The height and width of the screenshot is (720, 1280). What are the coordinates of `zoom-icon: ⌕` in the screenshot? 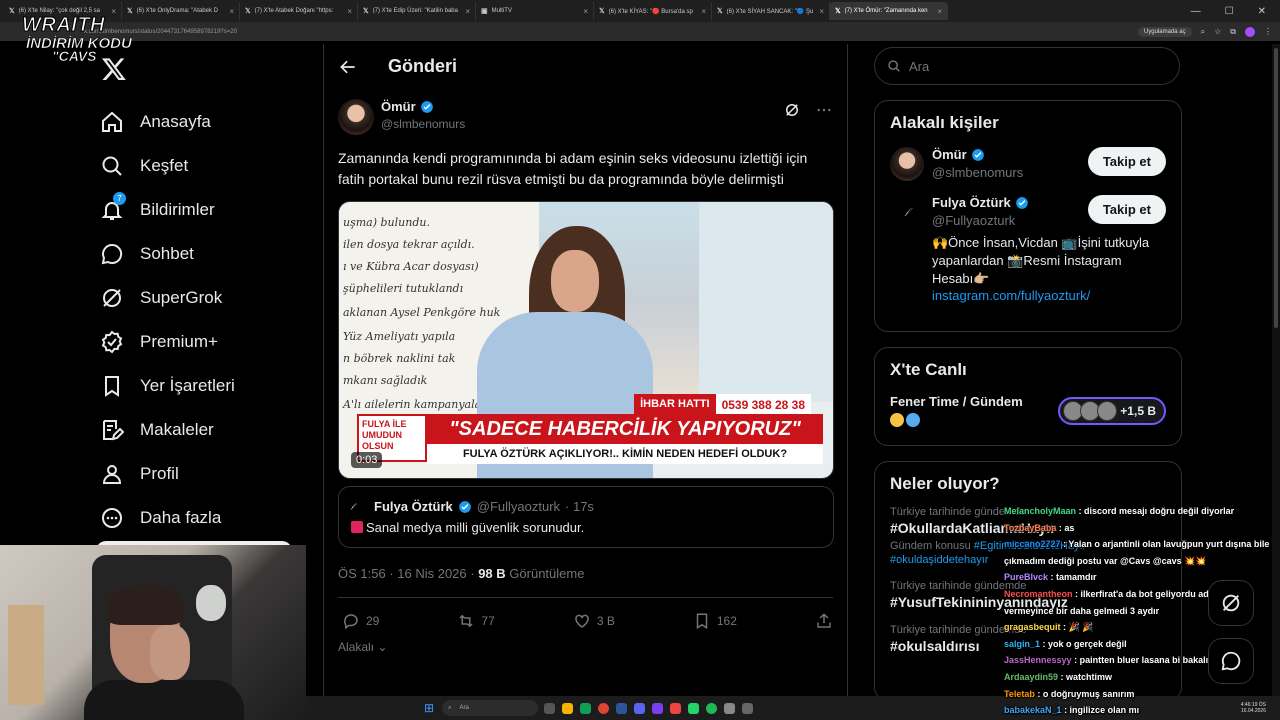 It's located at (1203, 32).